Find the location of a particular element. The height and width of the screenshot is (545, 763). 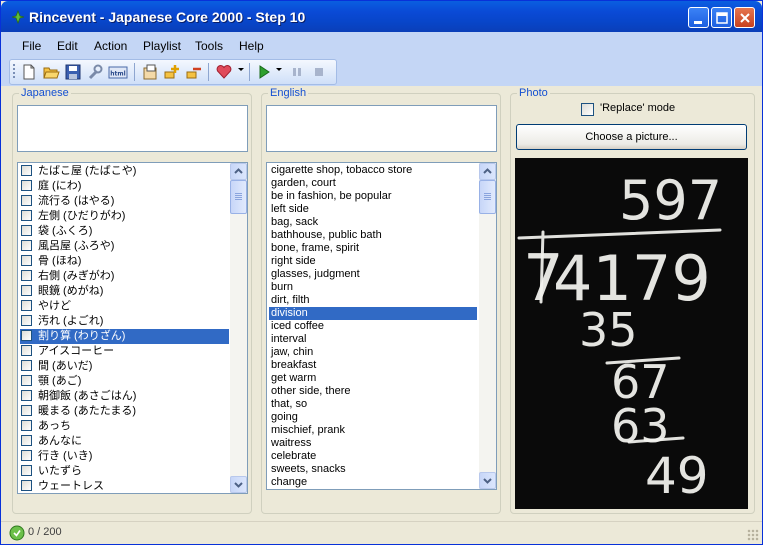

wrench-icon is located at coordinates (95, 72).